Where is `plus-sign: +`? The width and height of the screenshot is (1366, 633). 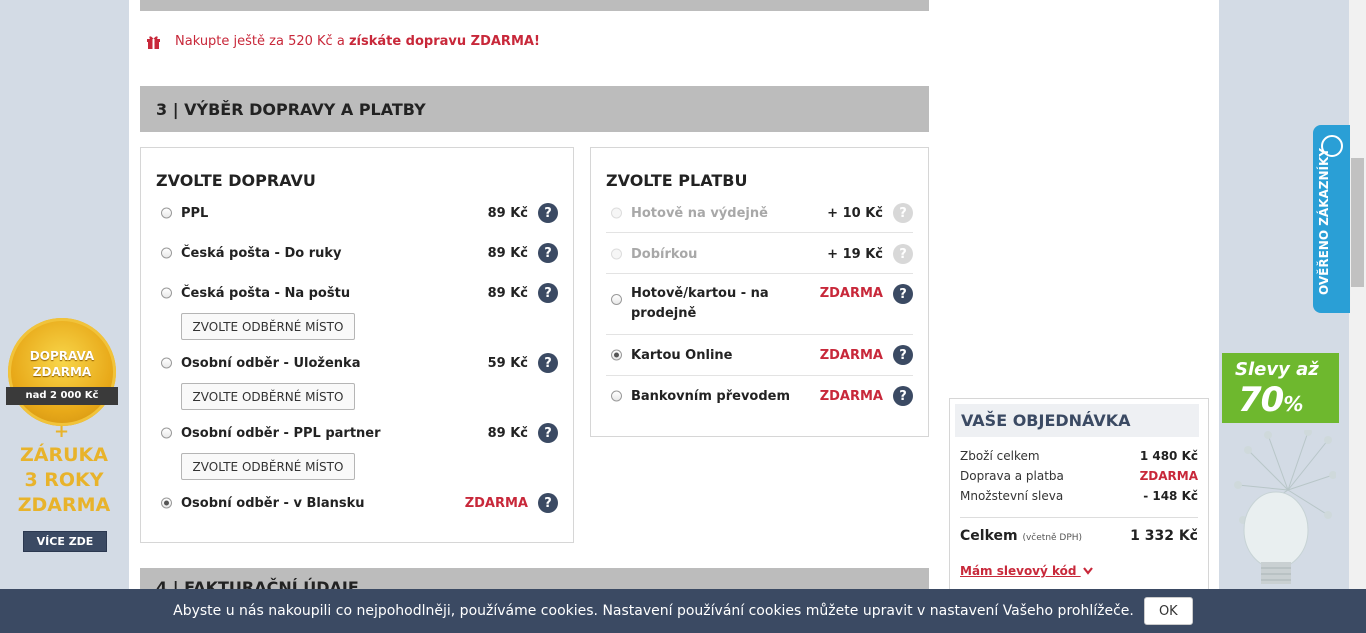
plus-sign: + is located at coordinates (62, 431).